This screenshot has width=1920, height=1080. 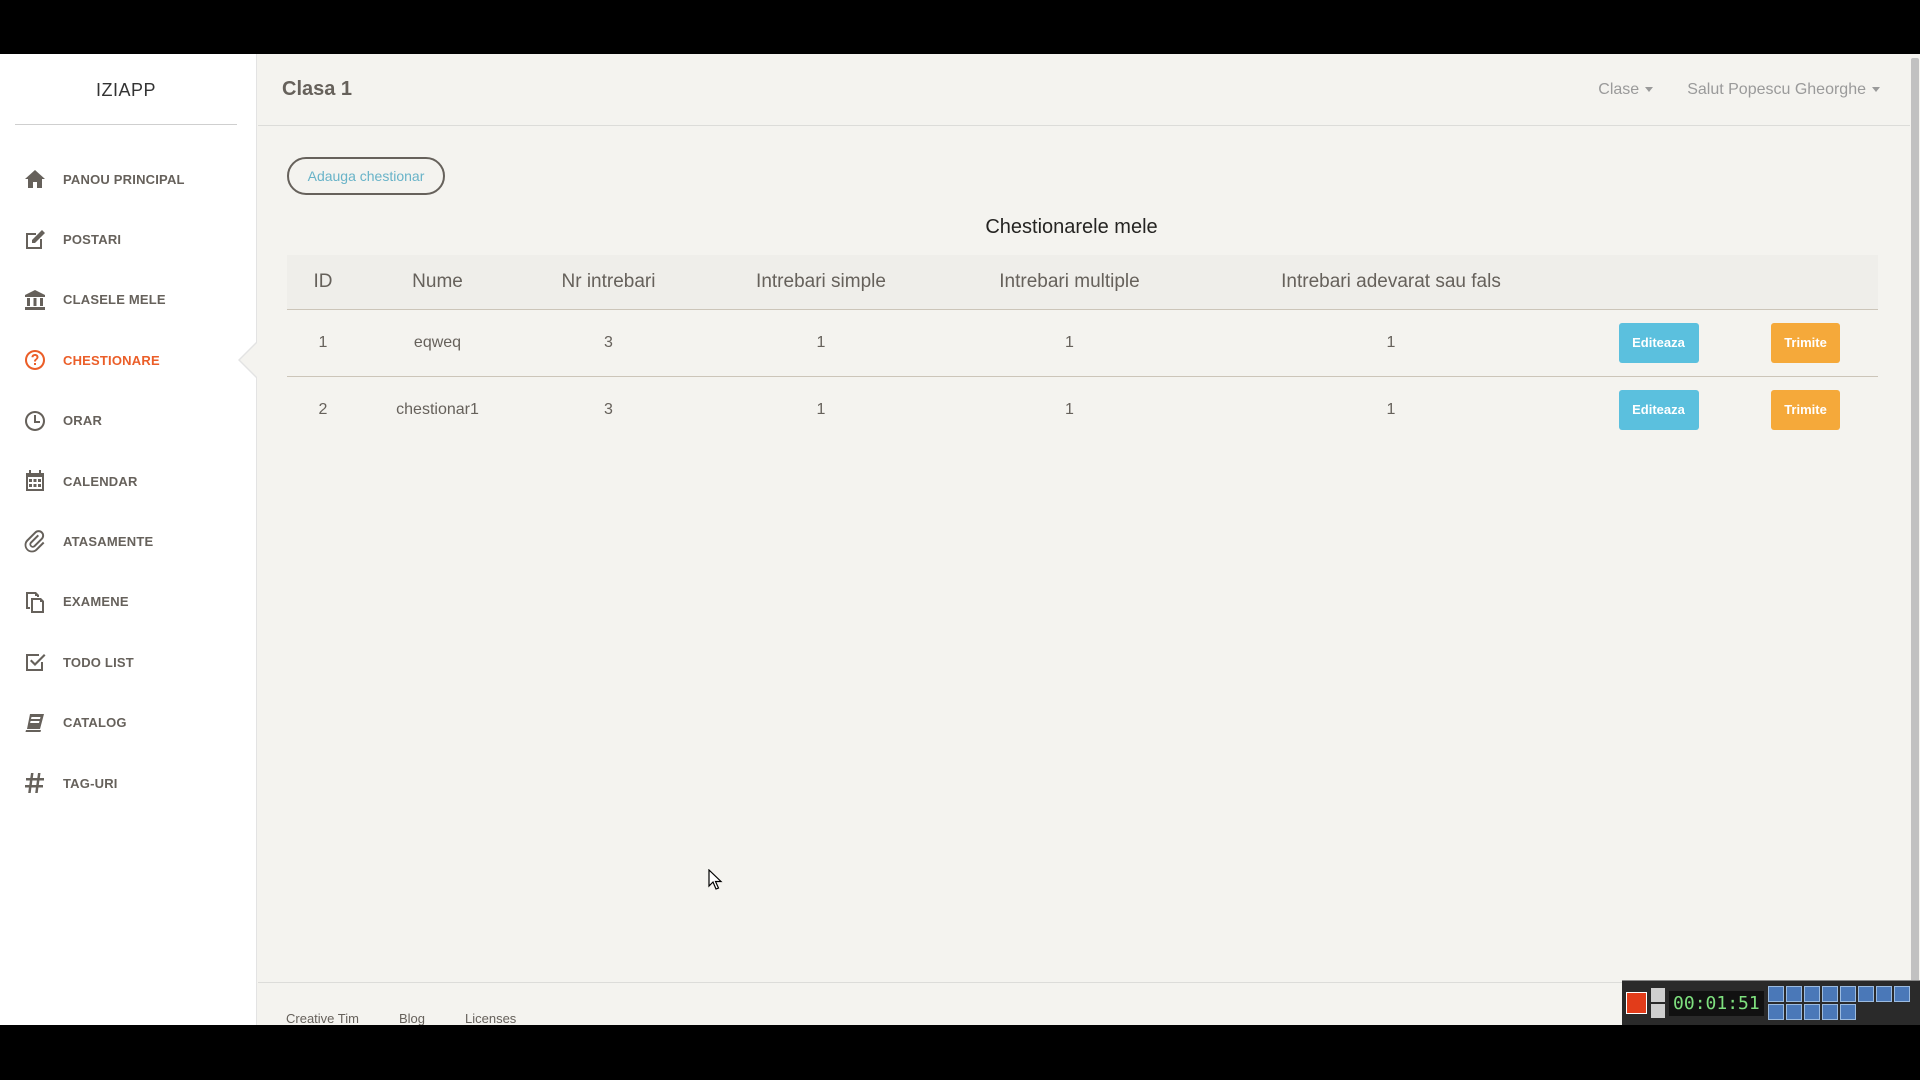 I want to click on table-row: 2 chestionar1 3 1 1 1 Editeaza Trimite, so click(x=1082, y=409).